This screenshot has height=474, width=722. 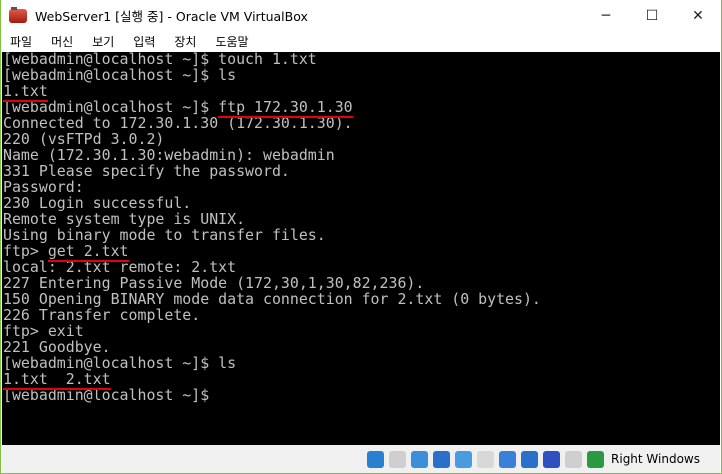 I want to click on terminal-line: 1.txt, so click(x=272, y=91).